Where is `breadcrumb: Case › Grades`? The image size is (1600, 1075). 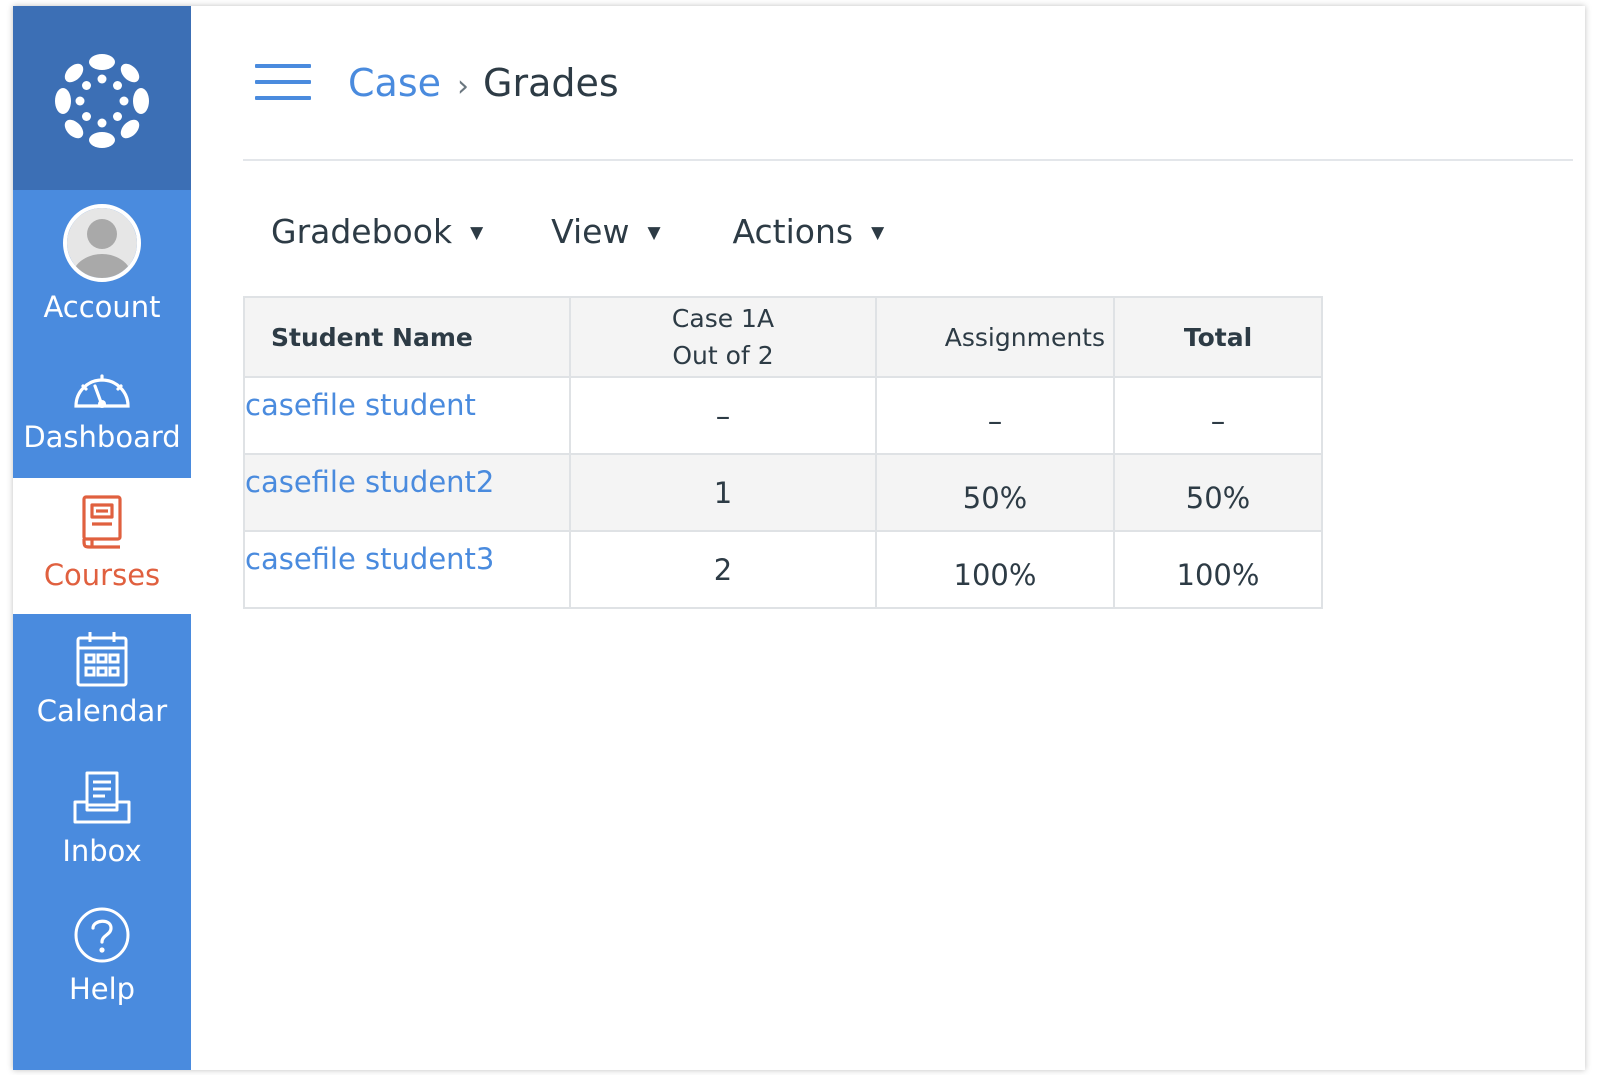 breadcrumb: Case › Grades is located at coordinates (483, 85).